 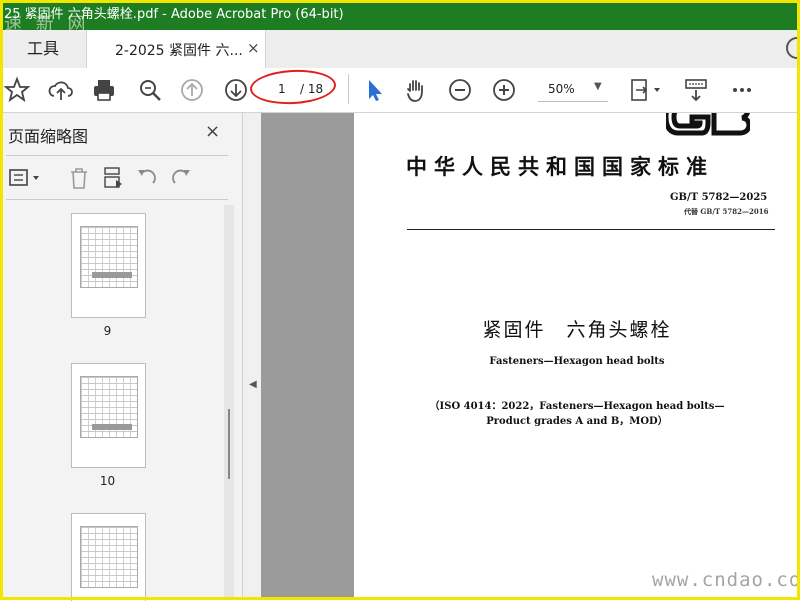 I want to click on hand-tool-icon, so click(x=416, y=90).